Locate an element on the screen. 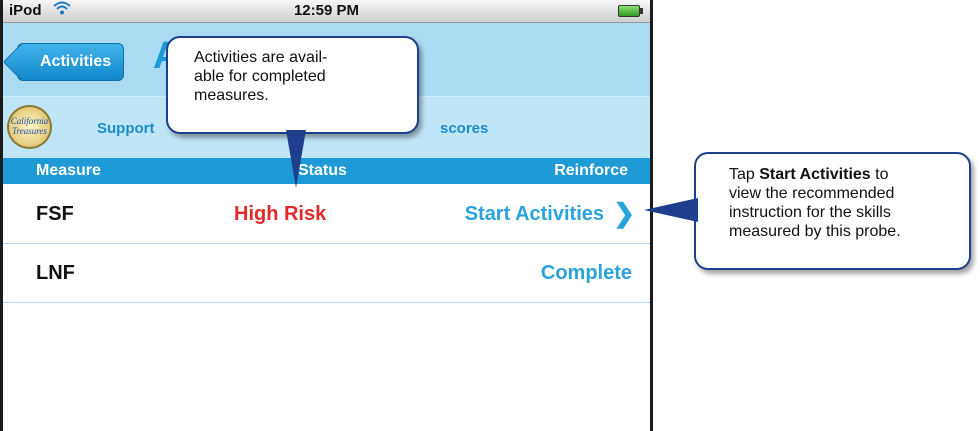 The width and height of the screenshot is (980, 431). battery-icon is located at coordinates (630, 11).